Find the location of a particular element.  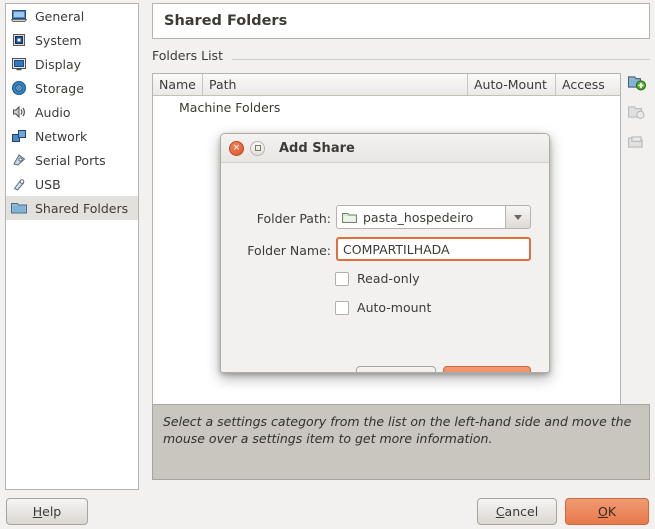

close-icon: × is located at coordinates (236, 148).